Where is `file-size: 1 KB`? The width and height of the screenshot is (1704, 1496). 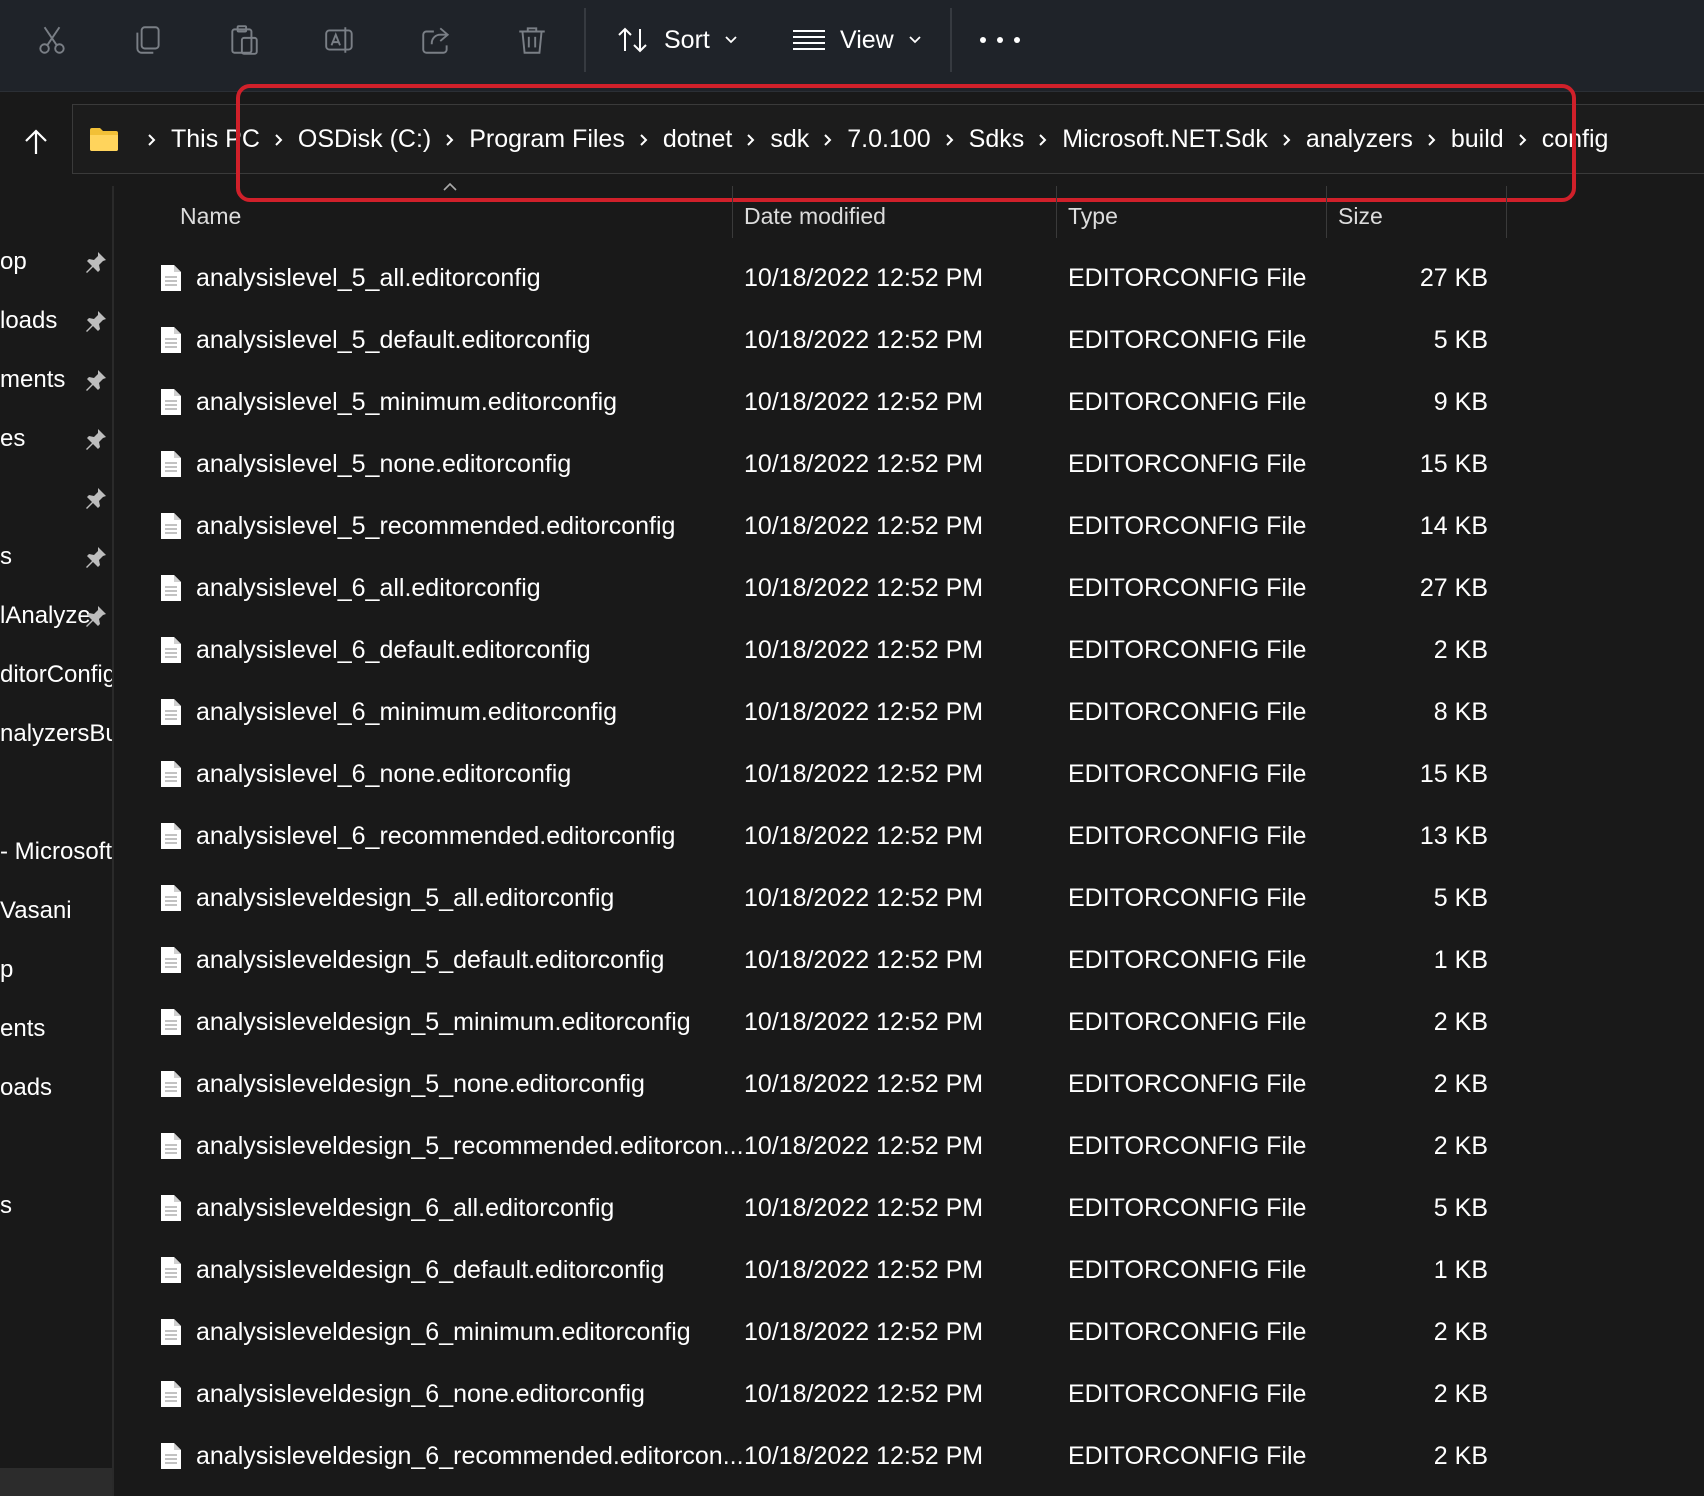
file-size: 1 KB is located at coordinates (1460, 1270).